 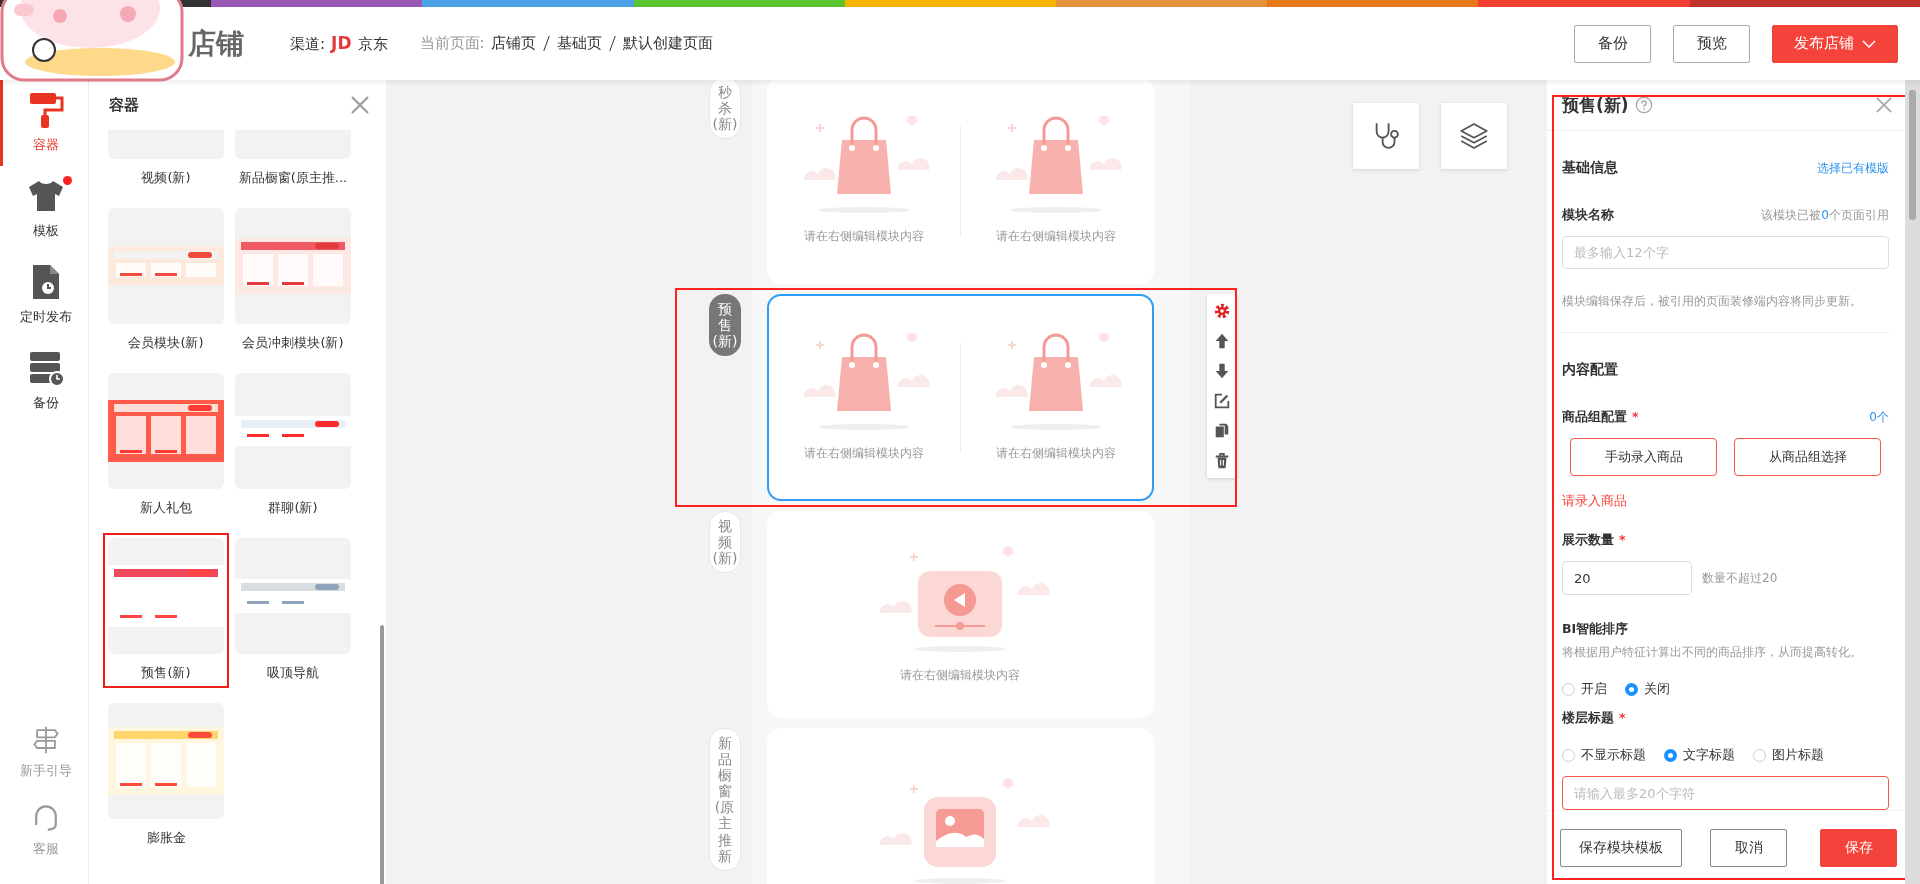 I want to click on input-field: 请输入最多20个字符, so click(x=1725, y=793).